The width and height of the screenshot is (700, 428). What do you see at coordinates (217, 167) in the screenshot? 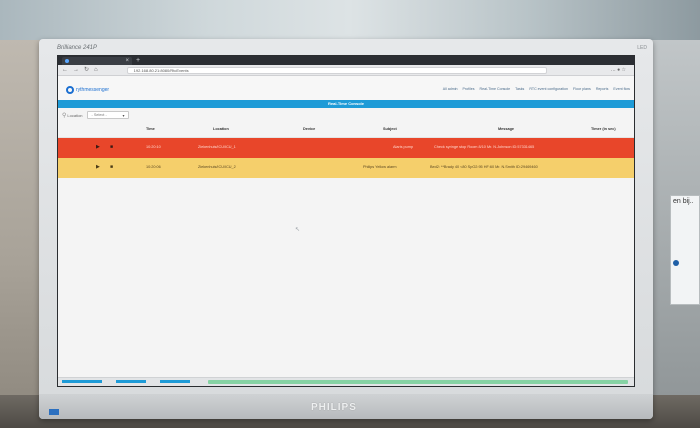
I see `cell-location: Ziekenhuis/ICU/ICU_2` at bounding box center [217, 167].